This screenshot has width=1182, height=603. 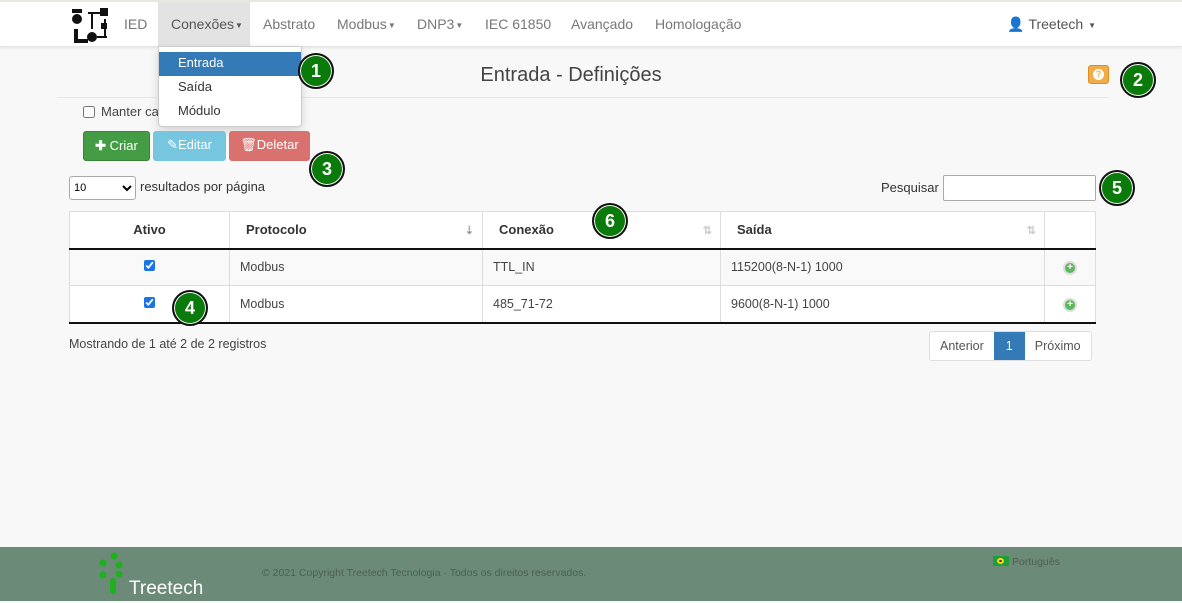 What do you see at coordinates (962, 346) in the screenshot?
I see `prev-page-button: Anterior` at bounding box center [962, 346].